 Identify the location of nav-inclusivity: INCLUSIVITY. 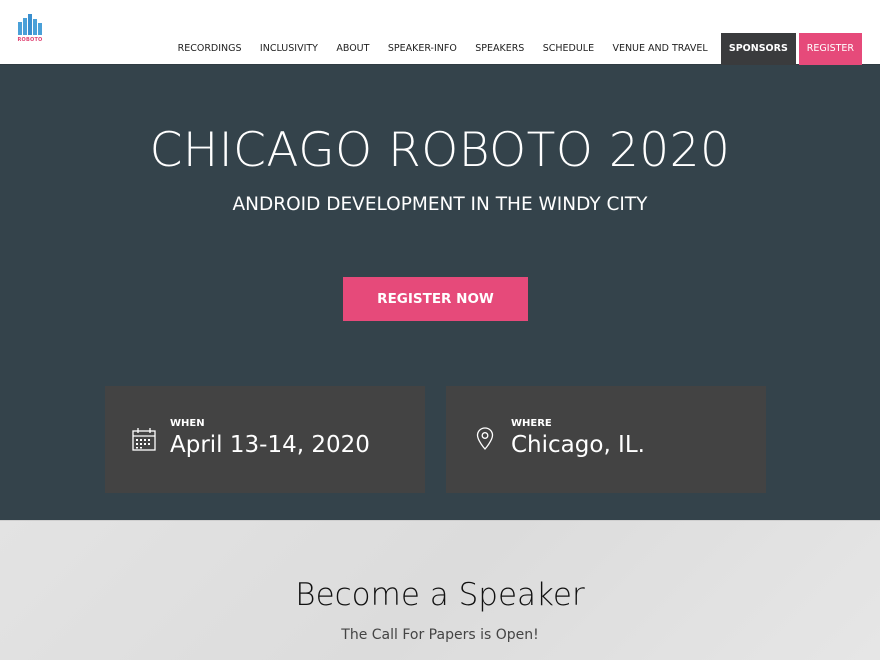
(289, 49).